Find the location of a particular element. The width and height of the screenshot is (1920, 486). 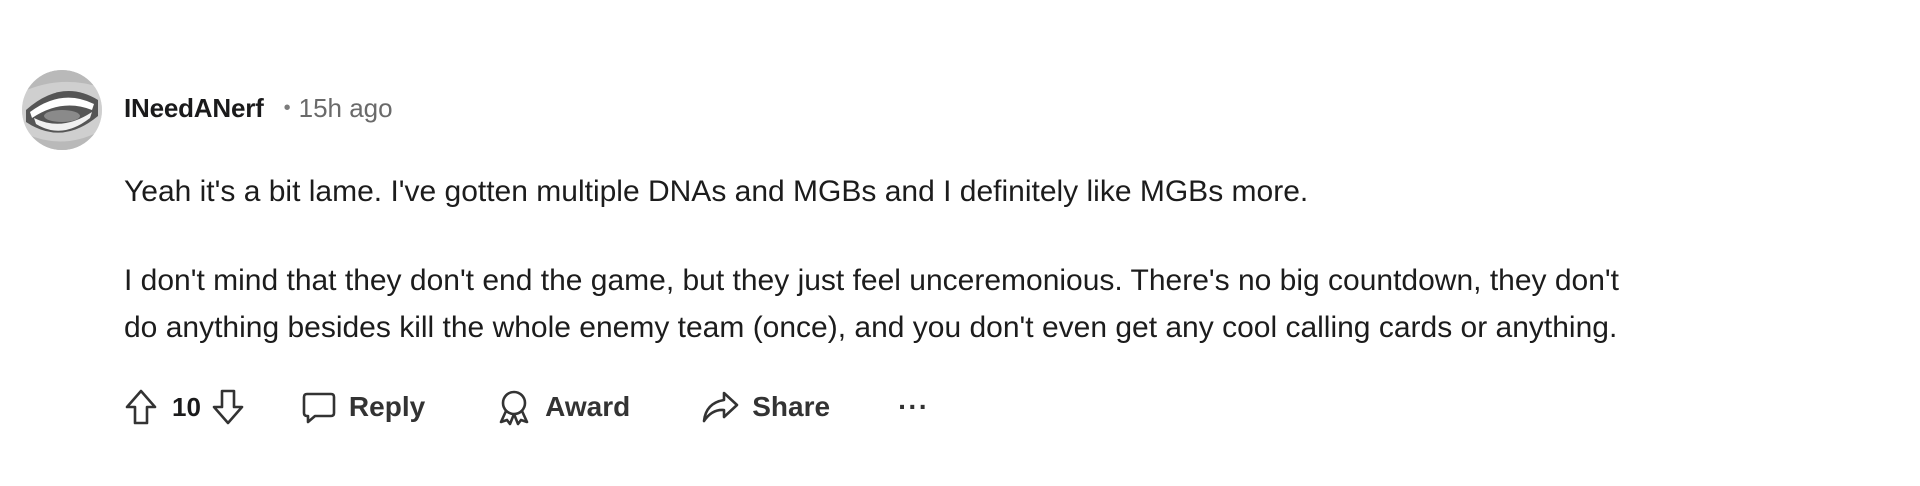

vote-controls: 10 is located at coordinates (184, 407).